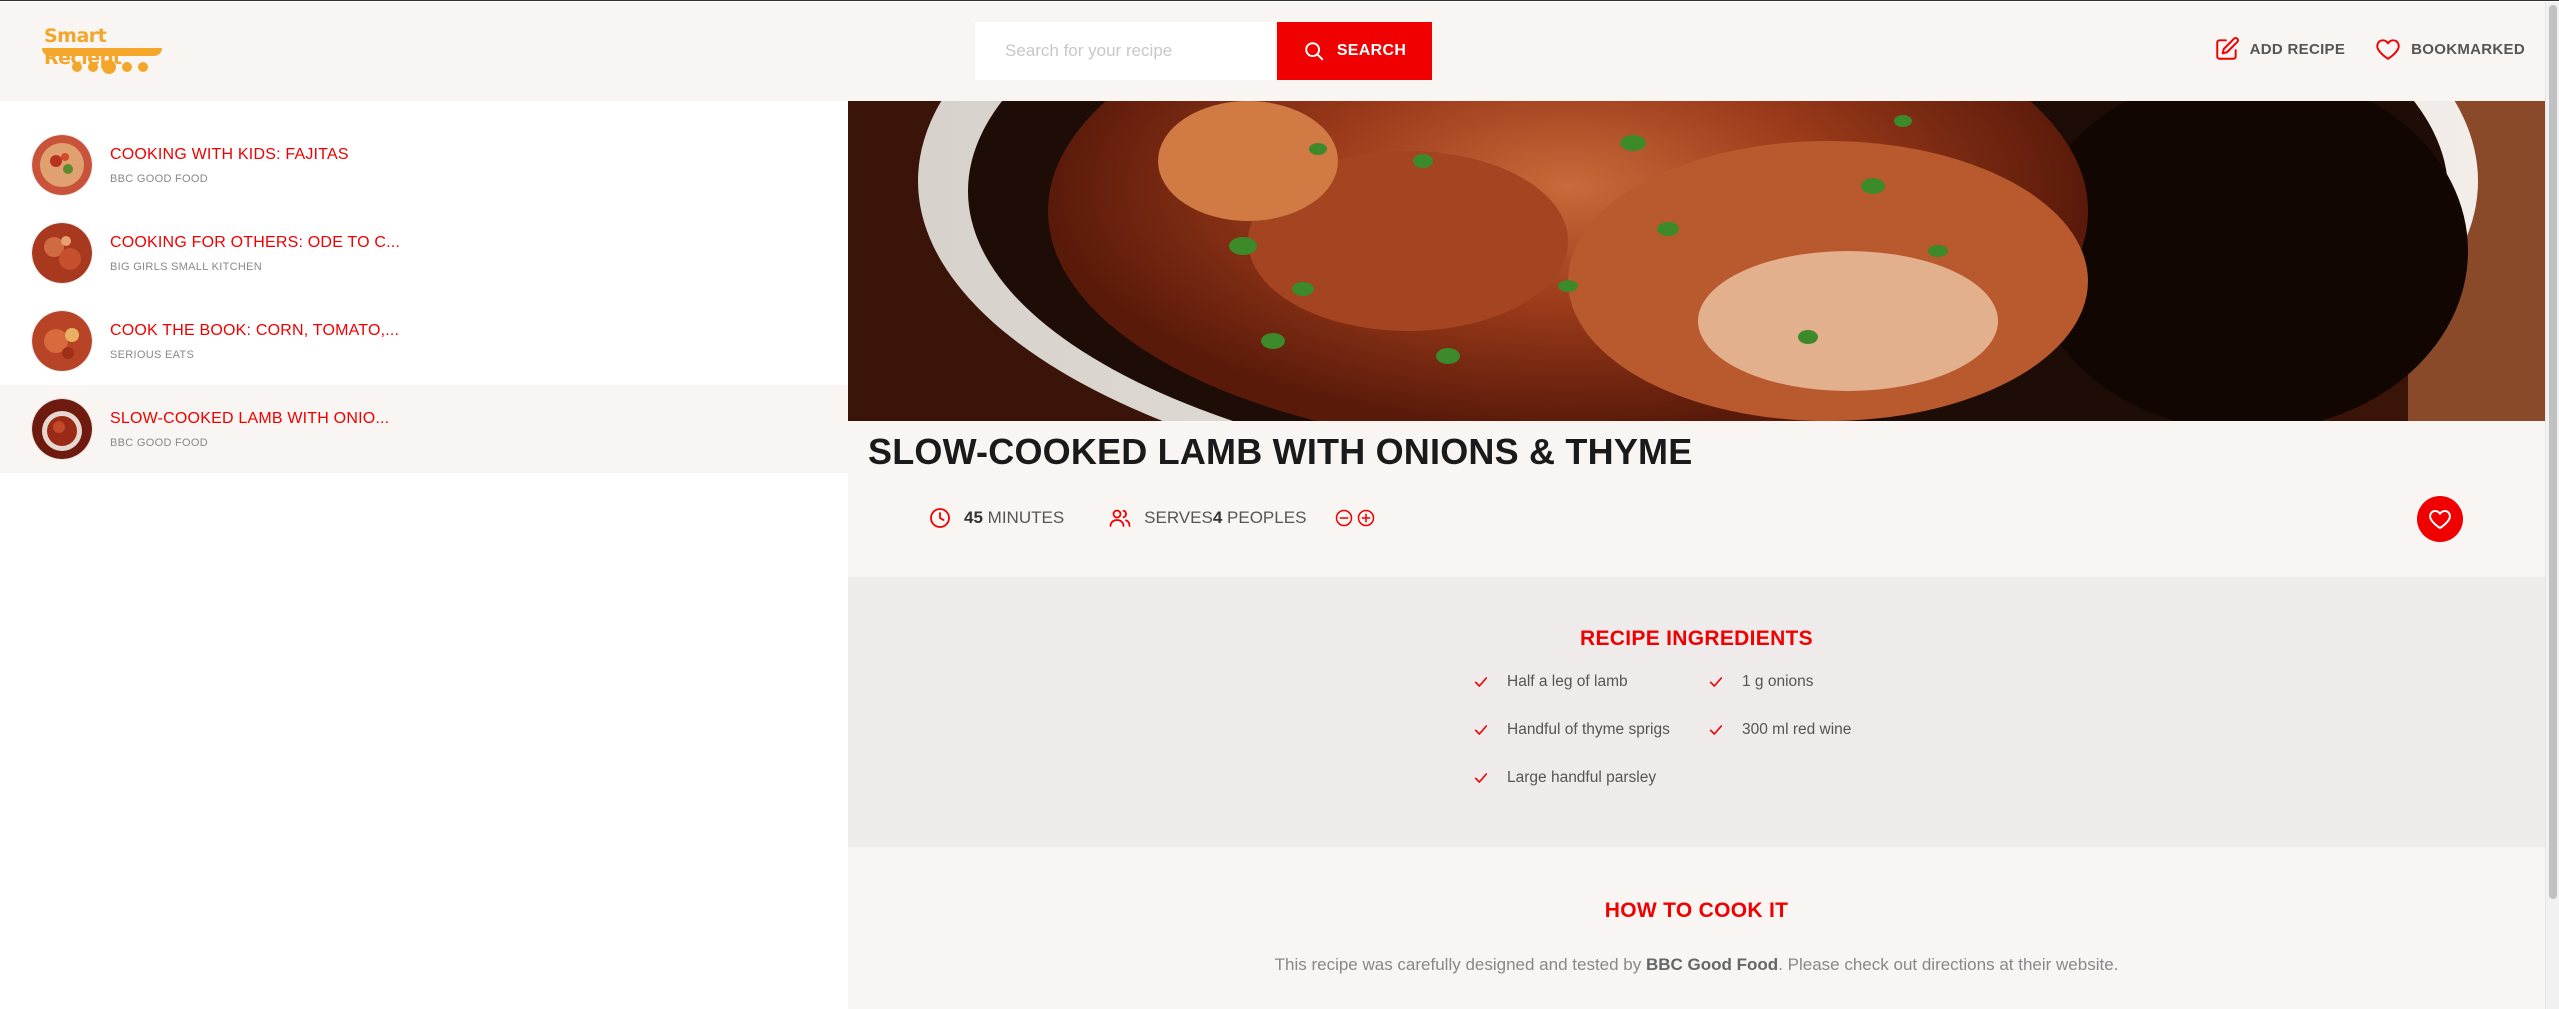 The height and width of the screenshot is (1009, 2559). What do you see at coordinates (940, 518) in the screenshot?
I see `clock-icon` at bounding box center [940, 518].